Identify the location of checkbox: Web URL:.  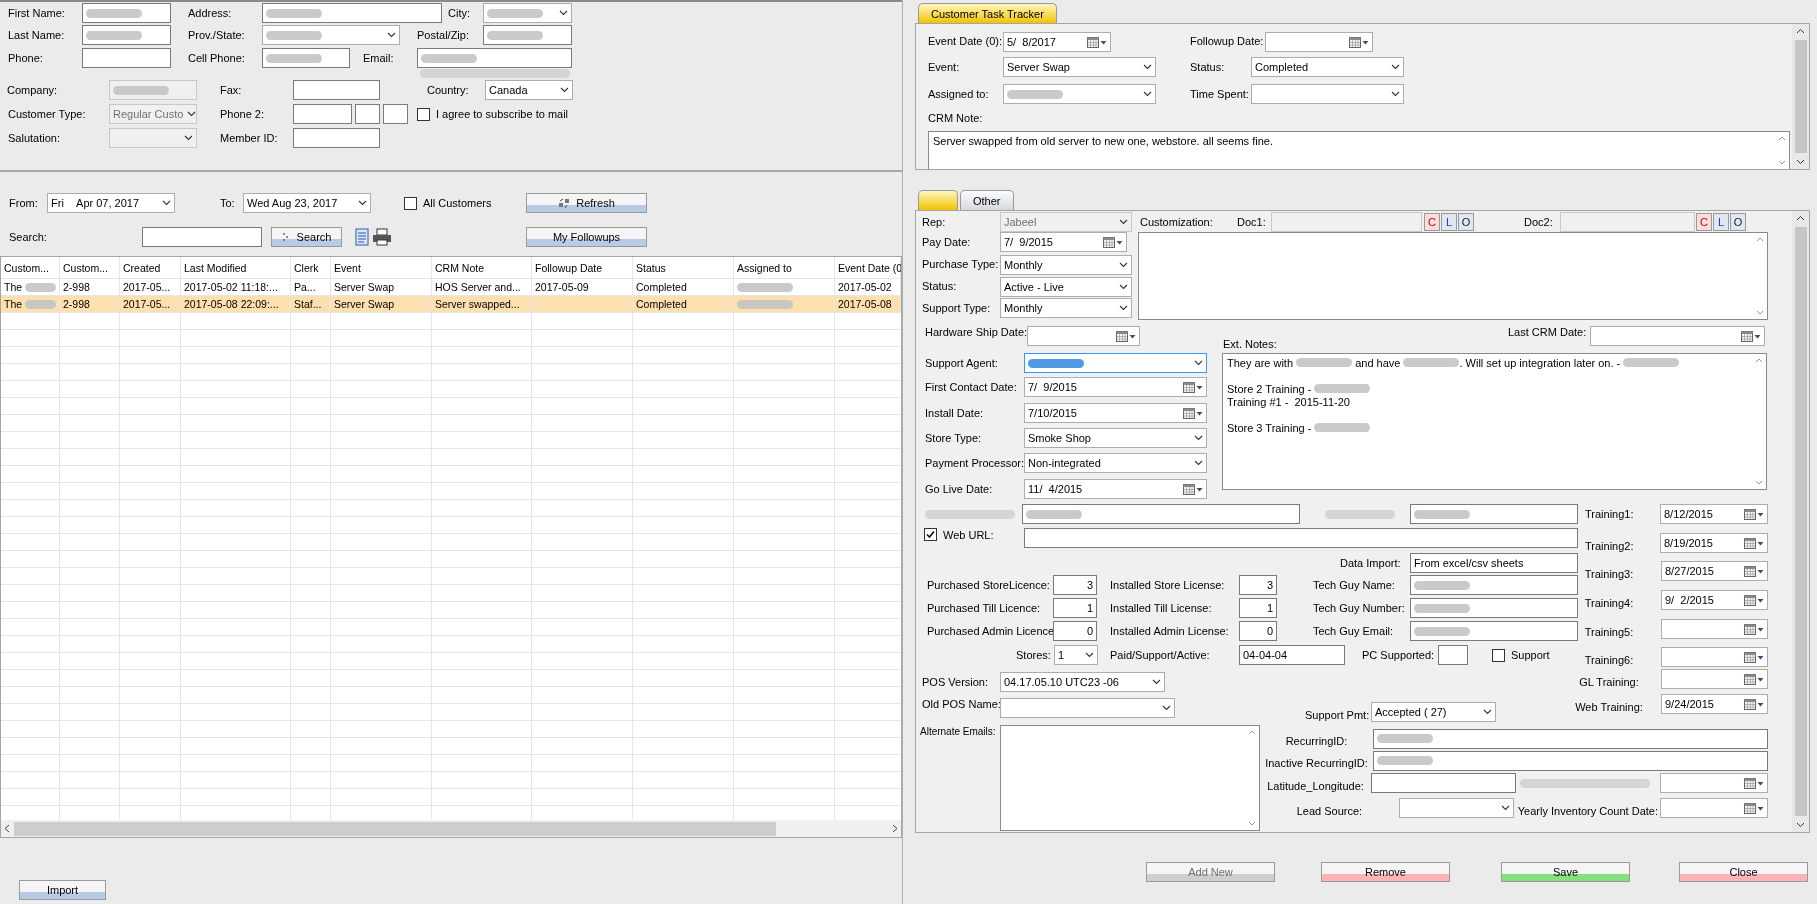
(959, 534).